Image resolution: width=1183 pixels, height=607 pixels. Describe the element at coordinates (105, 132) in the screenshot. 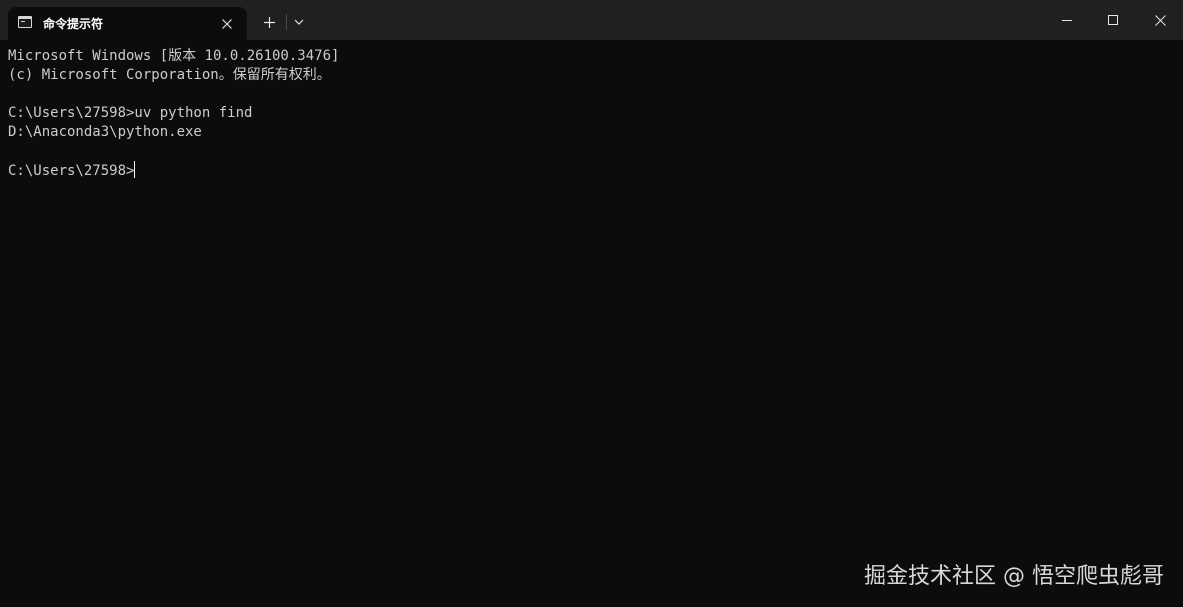

I see `terminal-line: D:\Anaconda3\python.exe` at that location.